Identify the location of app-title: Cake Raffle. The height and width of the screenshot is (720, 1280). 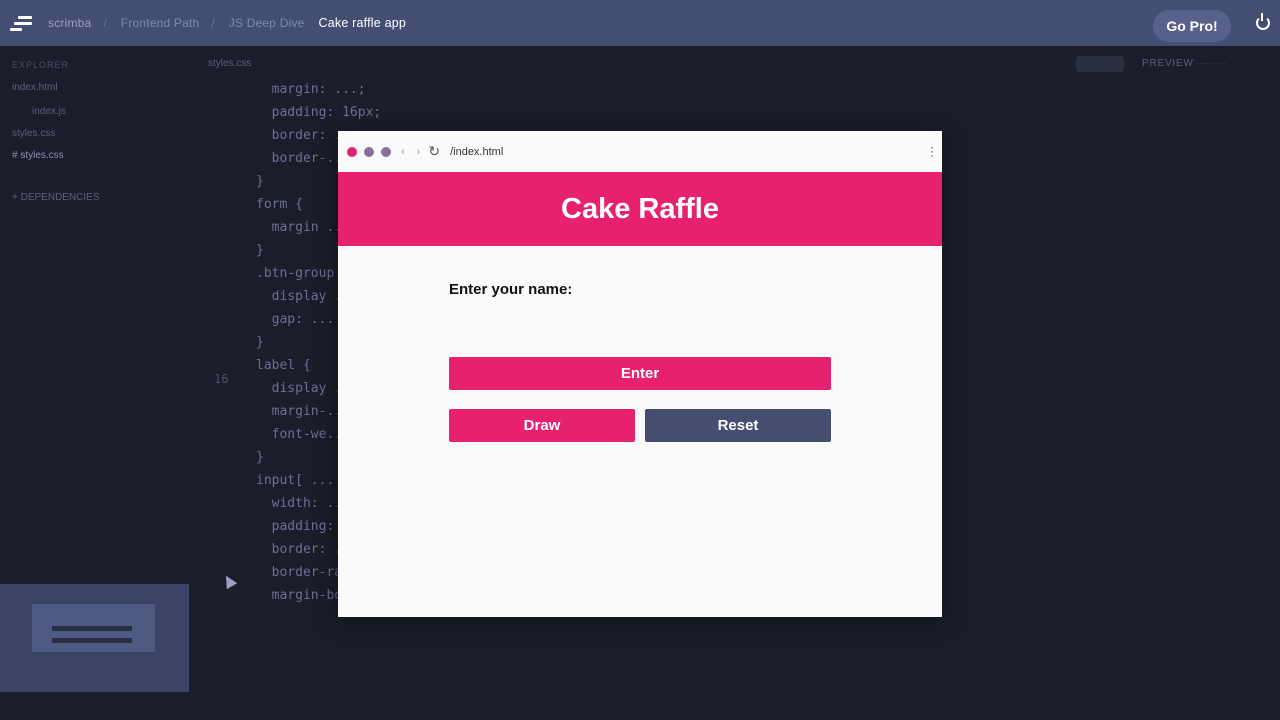
(640, 208).